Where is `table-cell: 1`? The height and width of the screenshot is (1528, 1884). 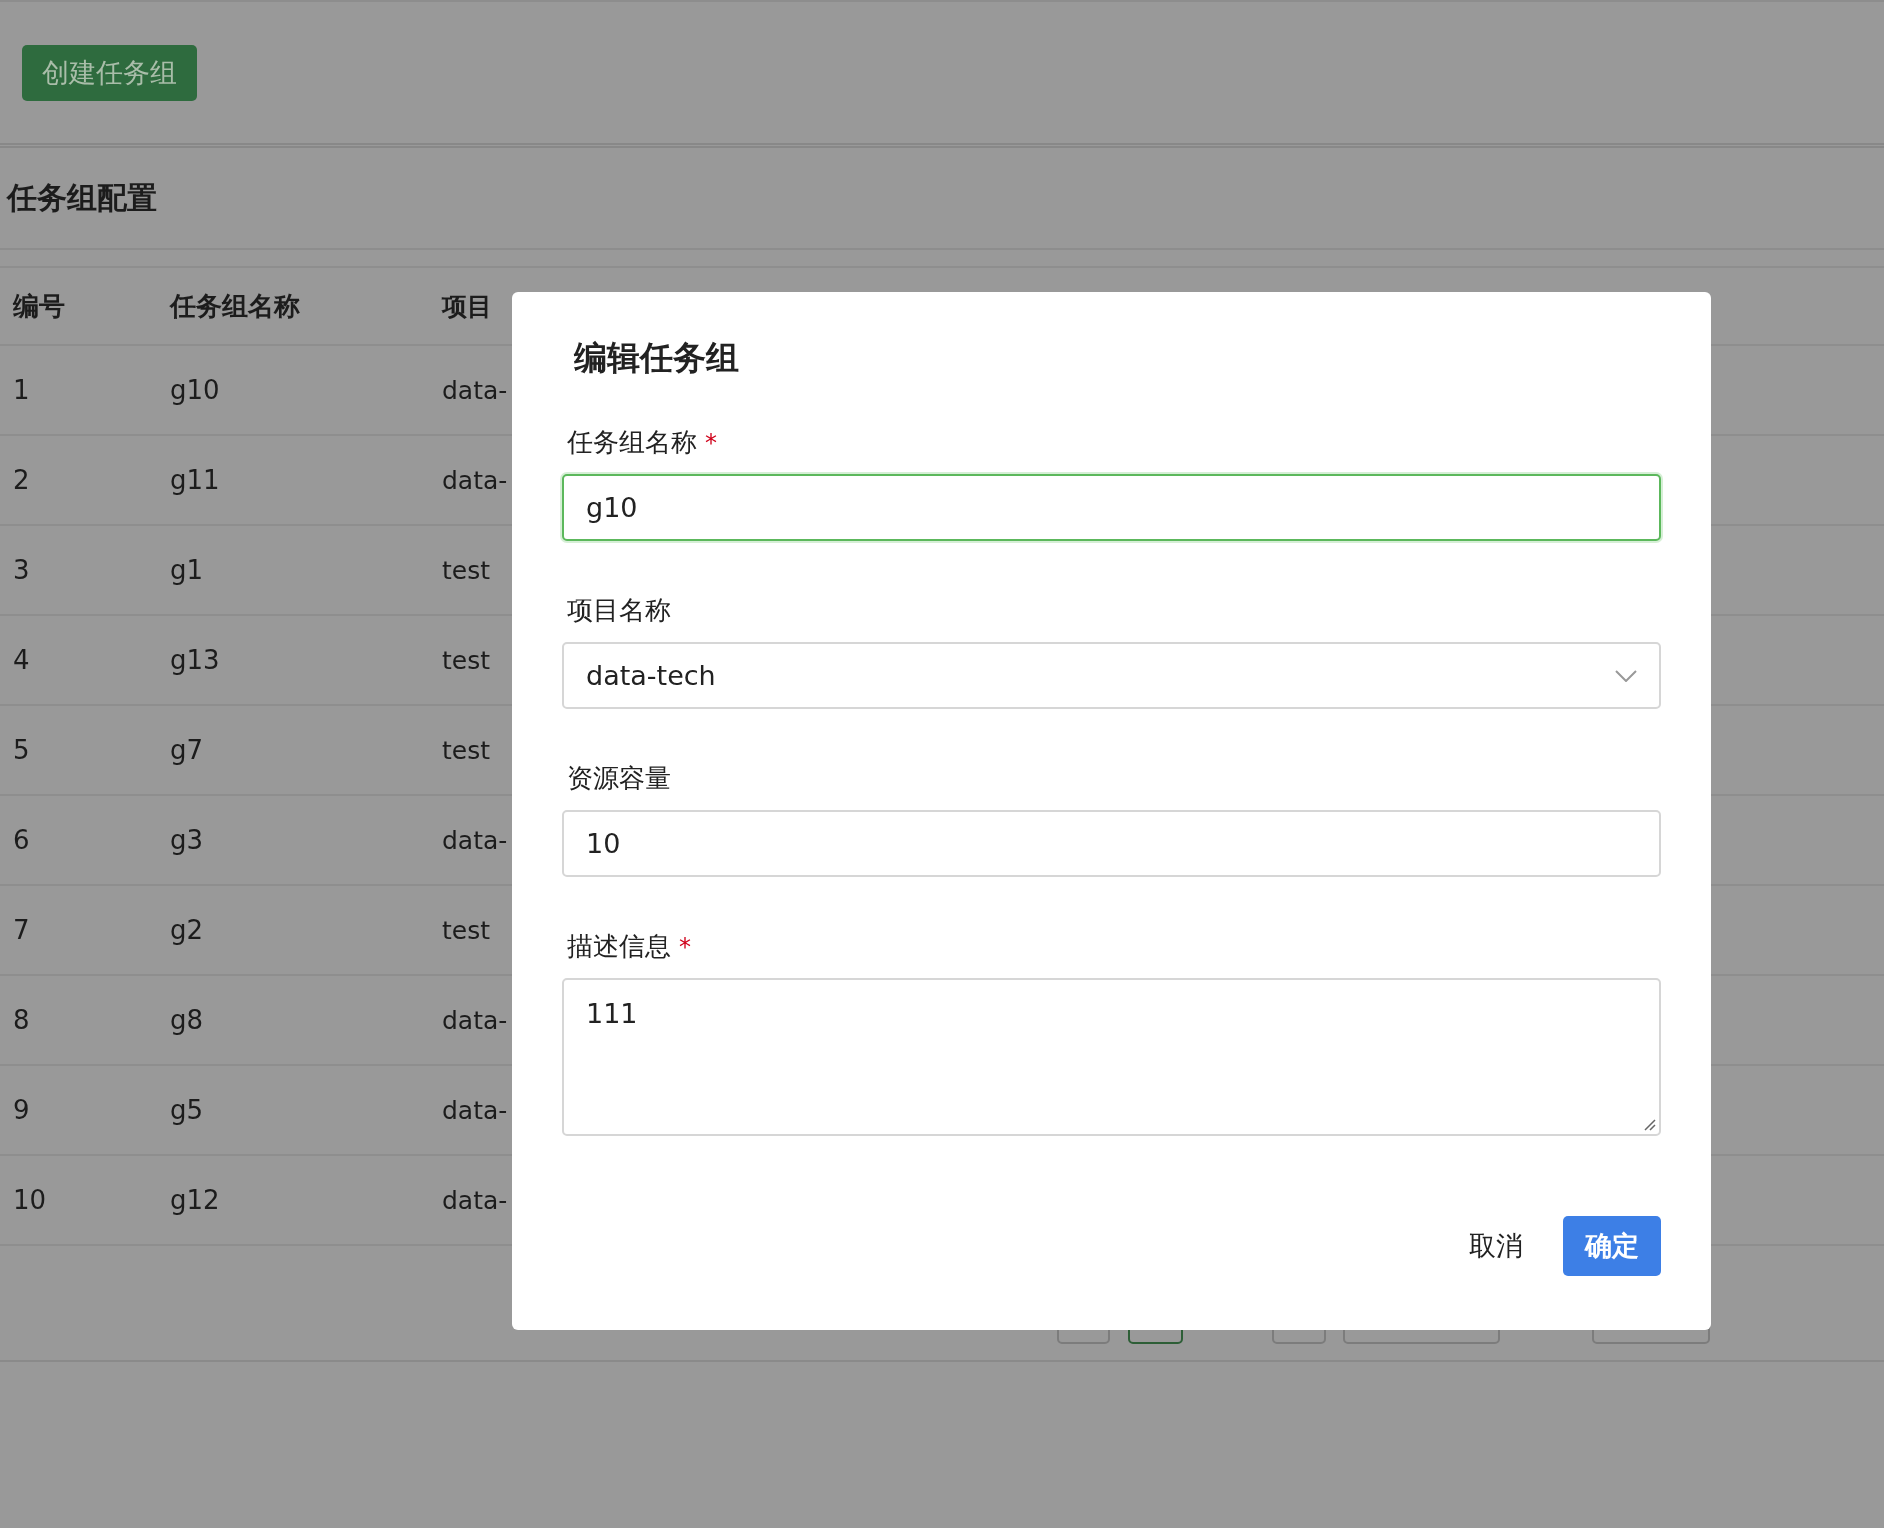 table-cell: 1 is located at coordinates (78, 390).